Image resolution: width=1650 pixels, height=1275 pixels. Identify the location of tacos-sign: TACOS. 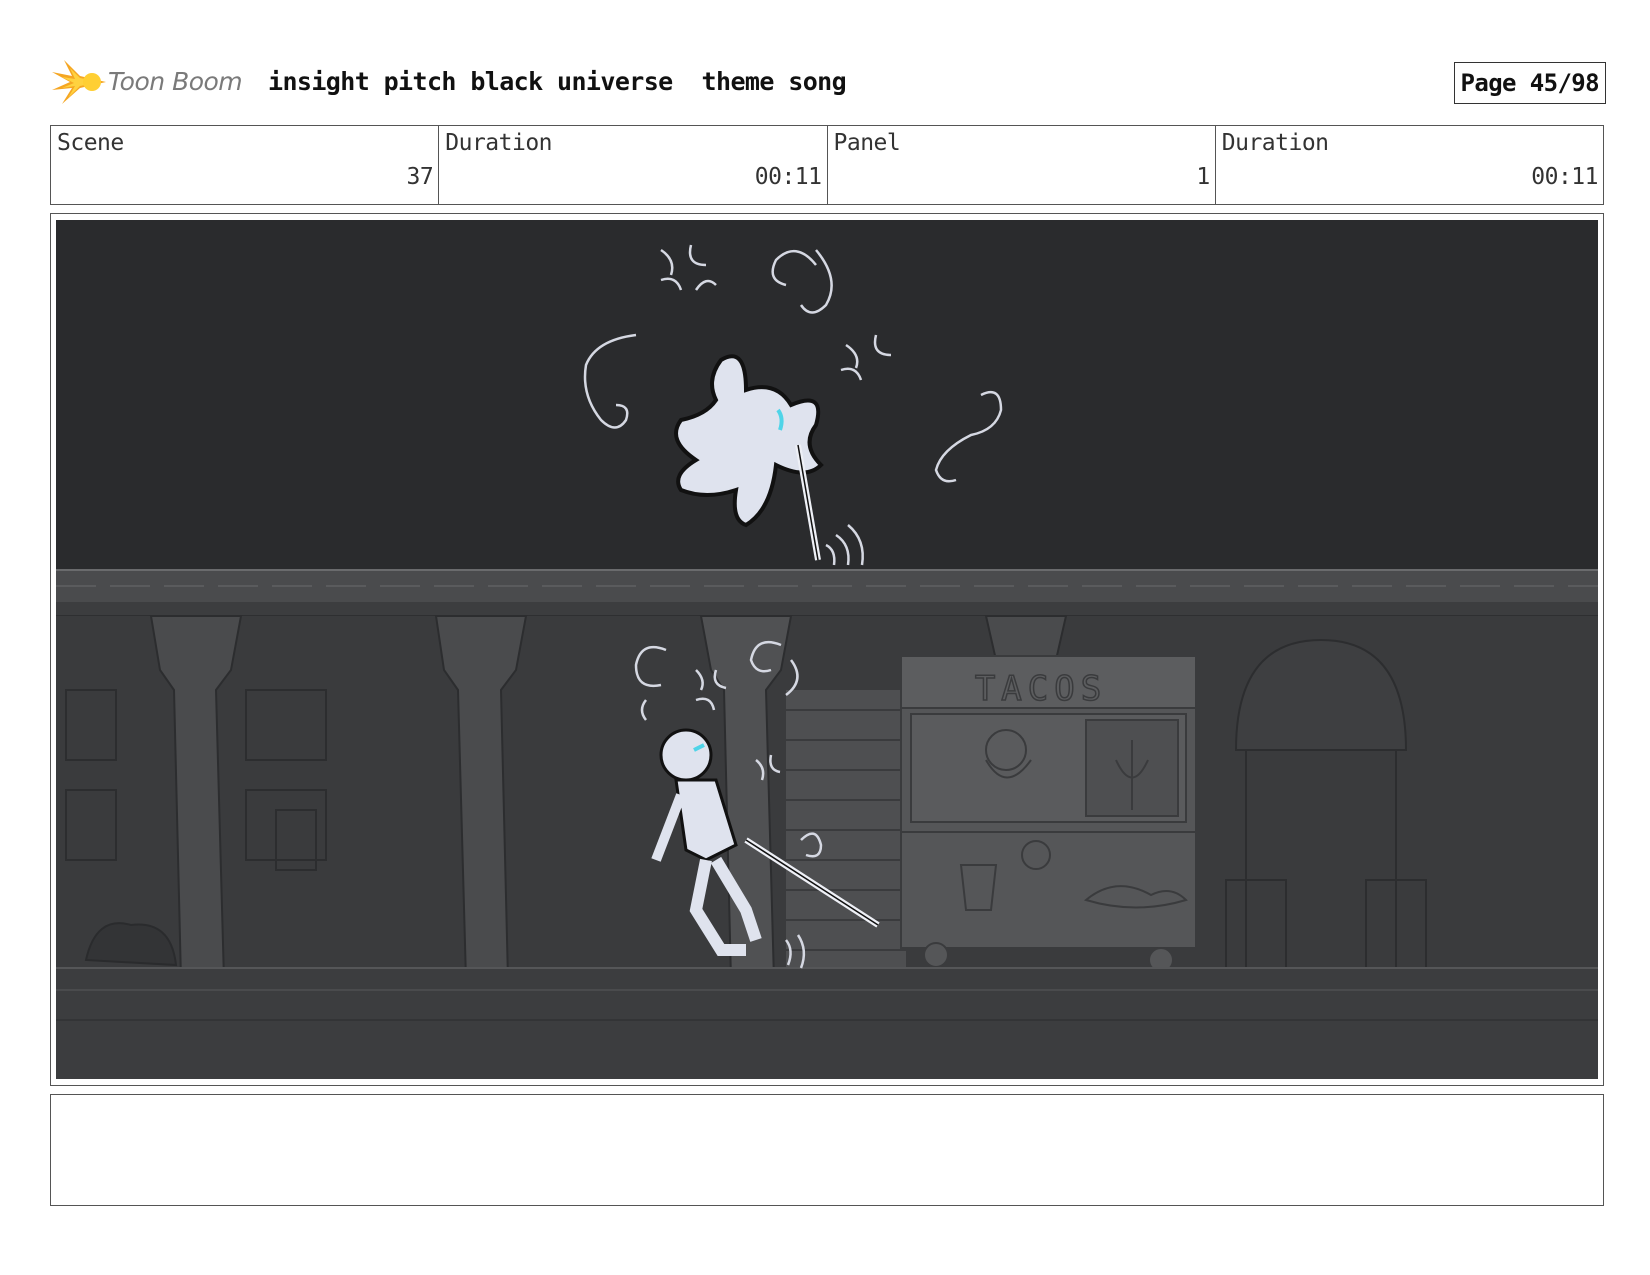
(1041, 689).